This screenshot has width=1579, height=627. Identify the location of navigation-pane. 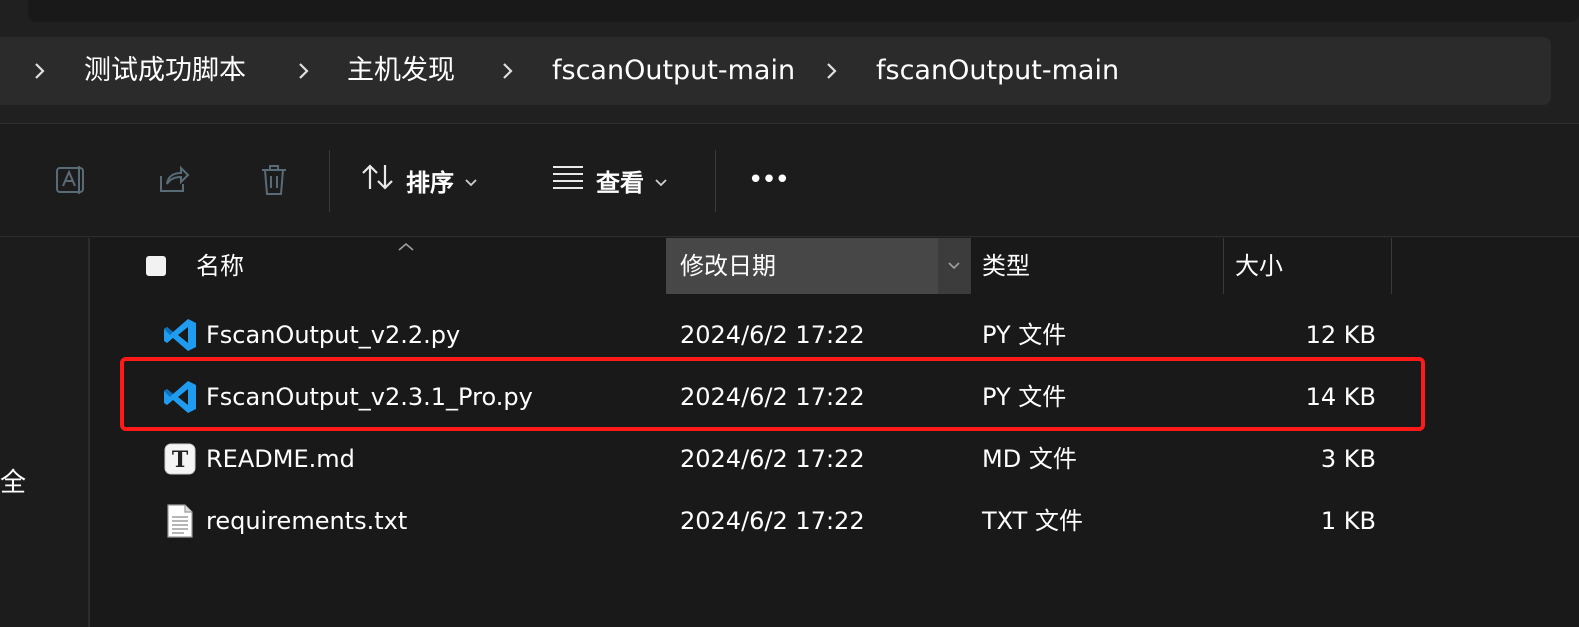
(45, 432).